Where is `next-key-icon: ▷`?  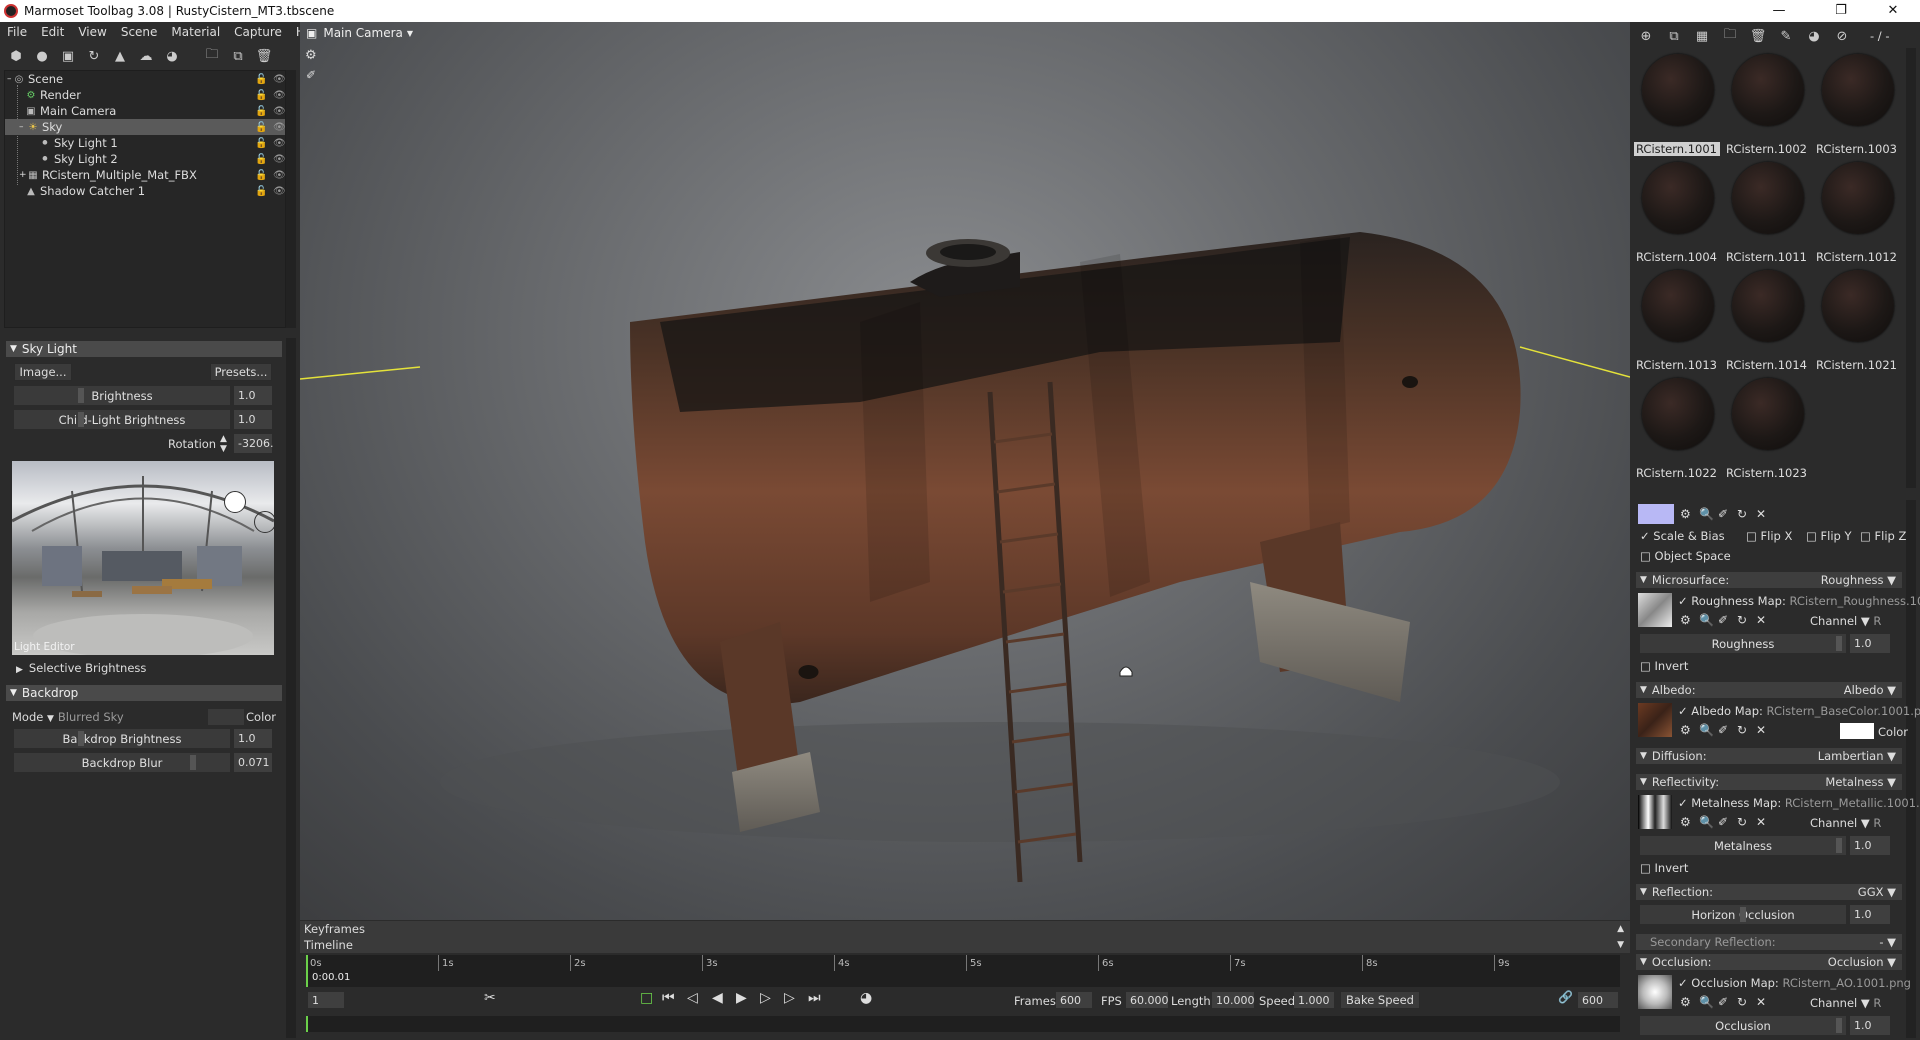
next-key-icon: ▷ is located at coordinates (789, 998).